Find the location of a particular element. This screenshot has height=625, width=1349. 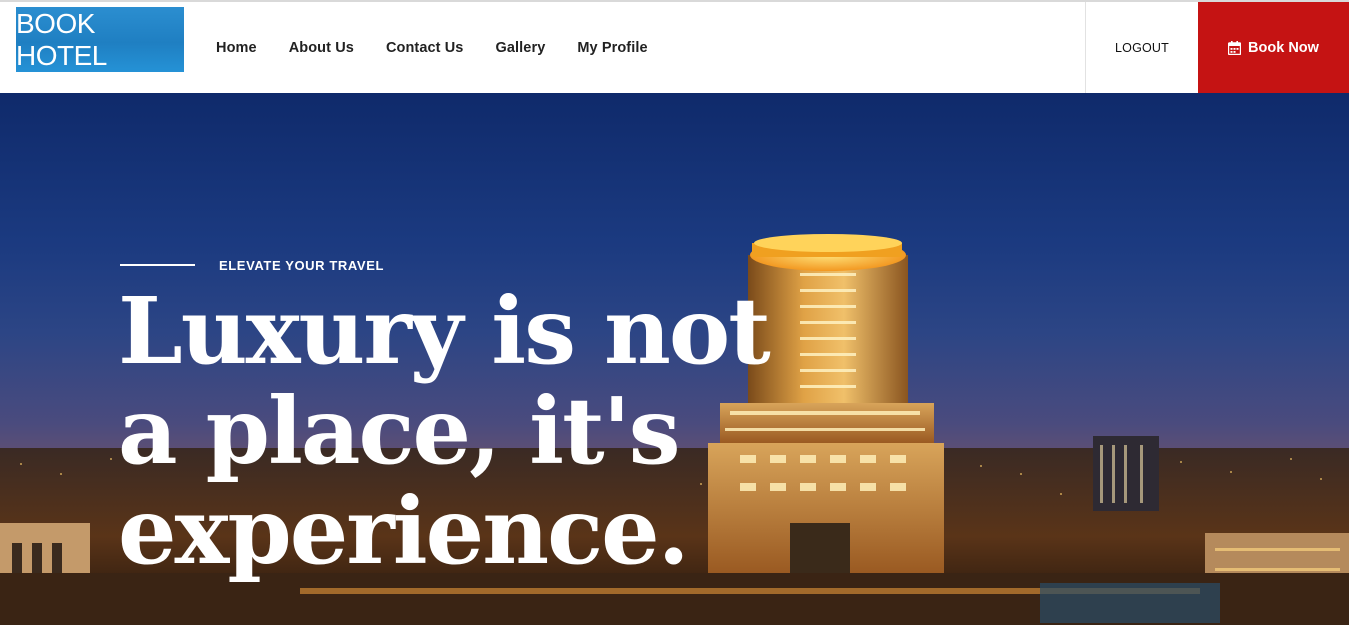

book-now-button: Book Now is located at coordinates (1273, 47).